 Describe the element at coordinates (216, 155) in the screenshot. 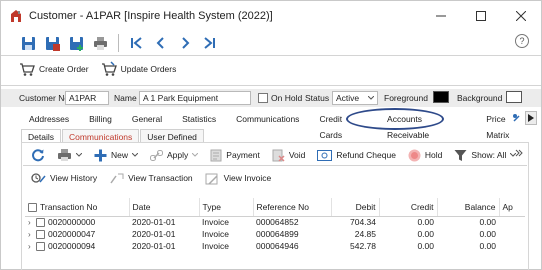

I see `payment-icon` at that location.